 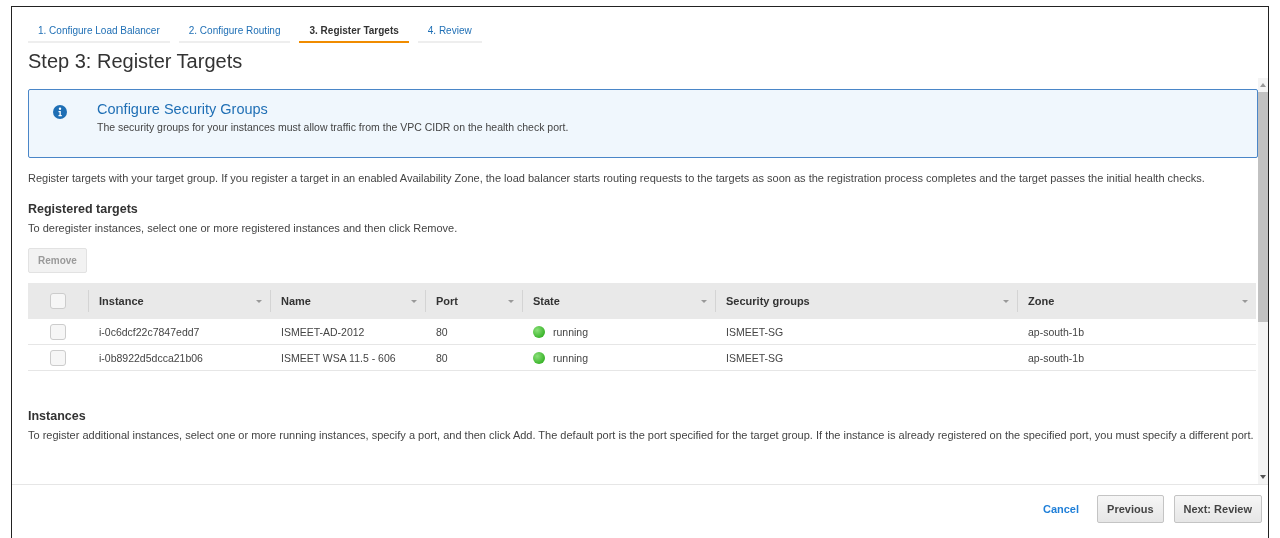 What do you see at coordinates (1217, 509) in the screenshot?
I see `next-button: Next: Review` at bounding box center [1217, 509].